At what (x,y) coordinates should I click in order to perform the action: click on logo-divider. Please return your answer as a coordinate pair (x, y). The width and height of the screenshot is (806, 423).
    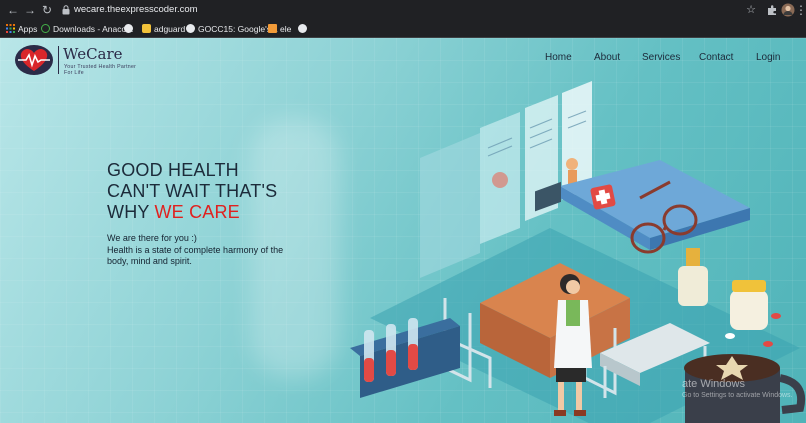
    Looking at the image, I should click on (58, 60).